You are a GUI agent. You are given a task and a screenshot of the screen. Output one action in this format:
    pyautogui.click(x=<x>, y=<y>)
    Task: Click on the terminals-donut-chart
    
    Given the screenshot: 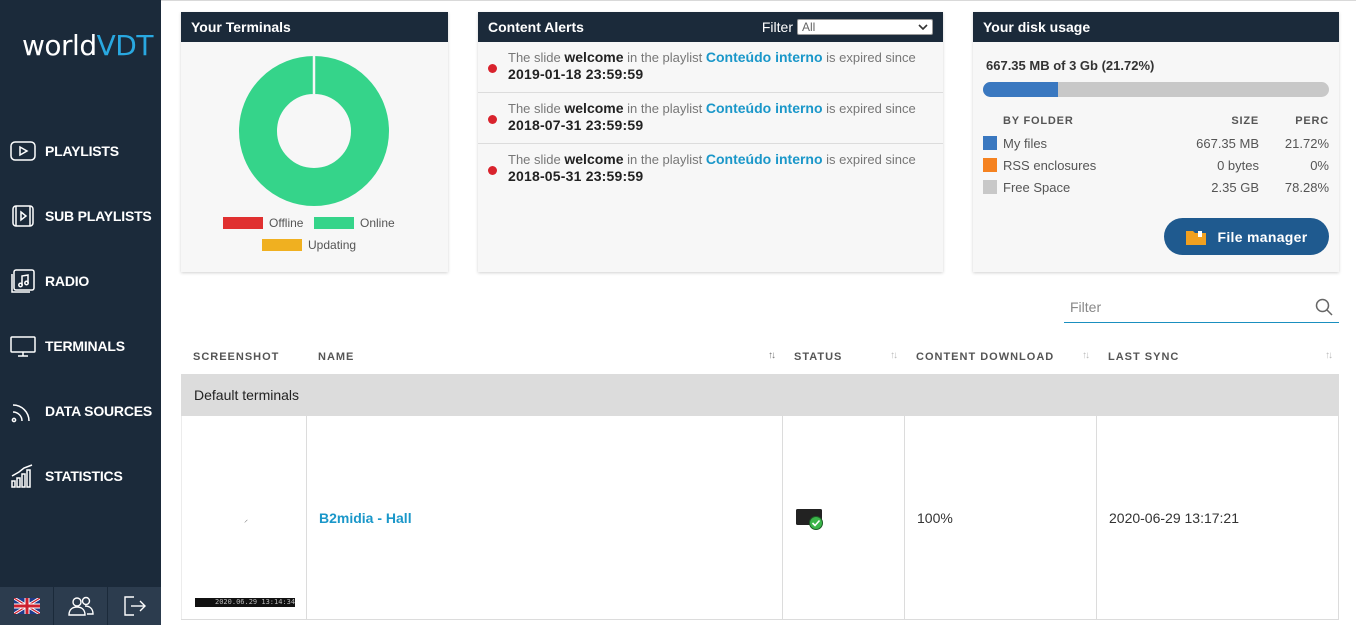 What is the action you would take?
    pyautogui.click(x=314, y=131)
    